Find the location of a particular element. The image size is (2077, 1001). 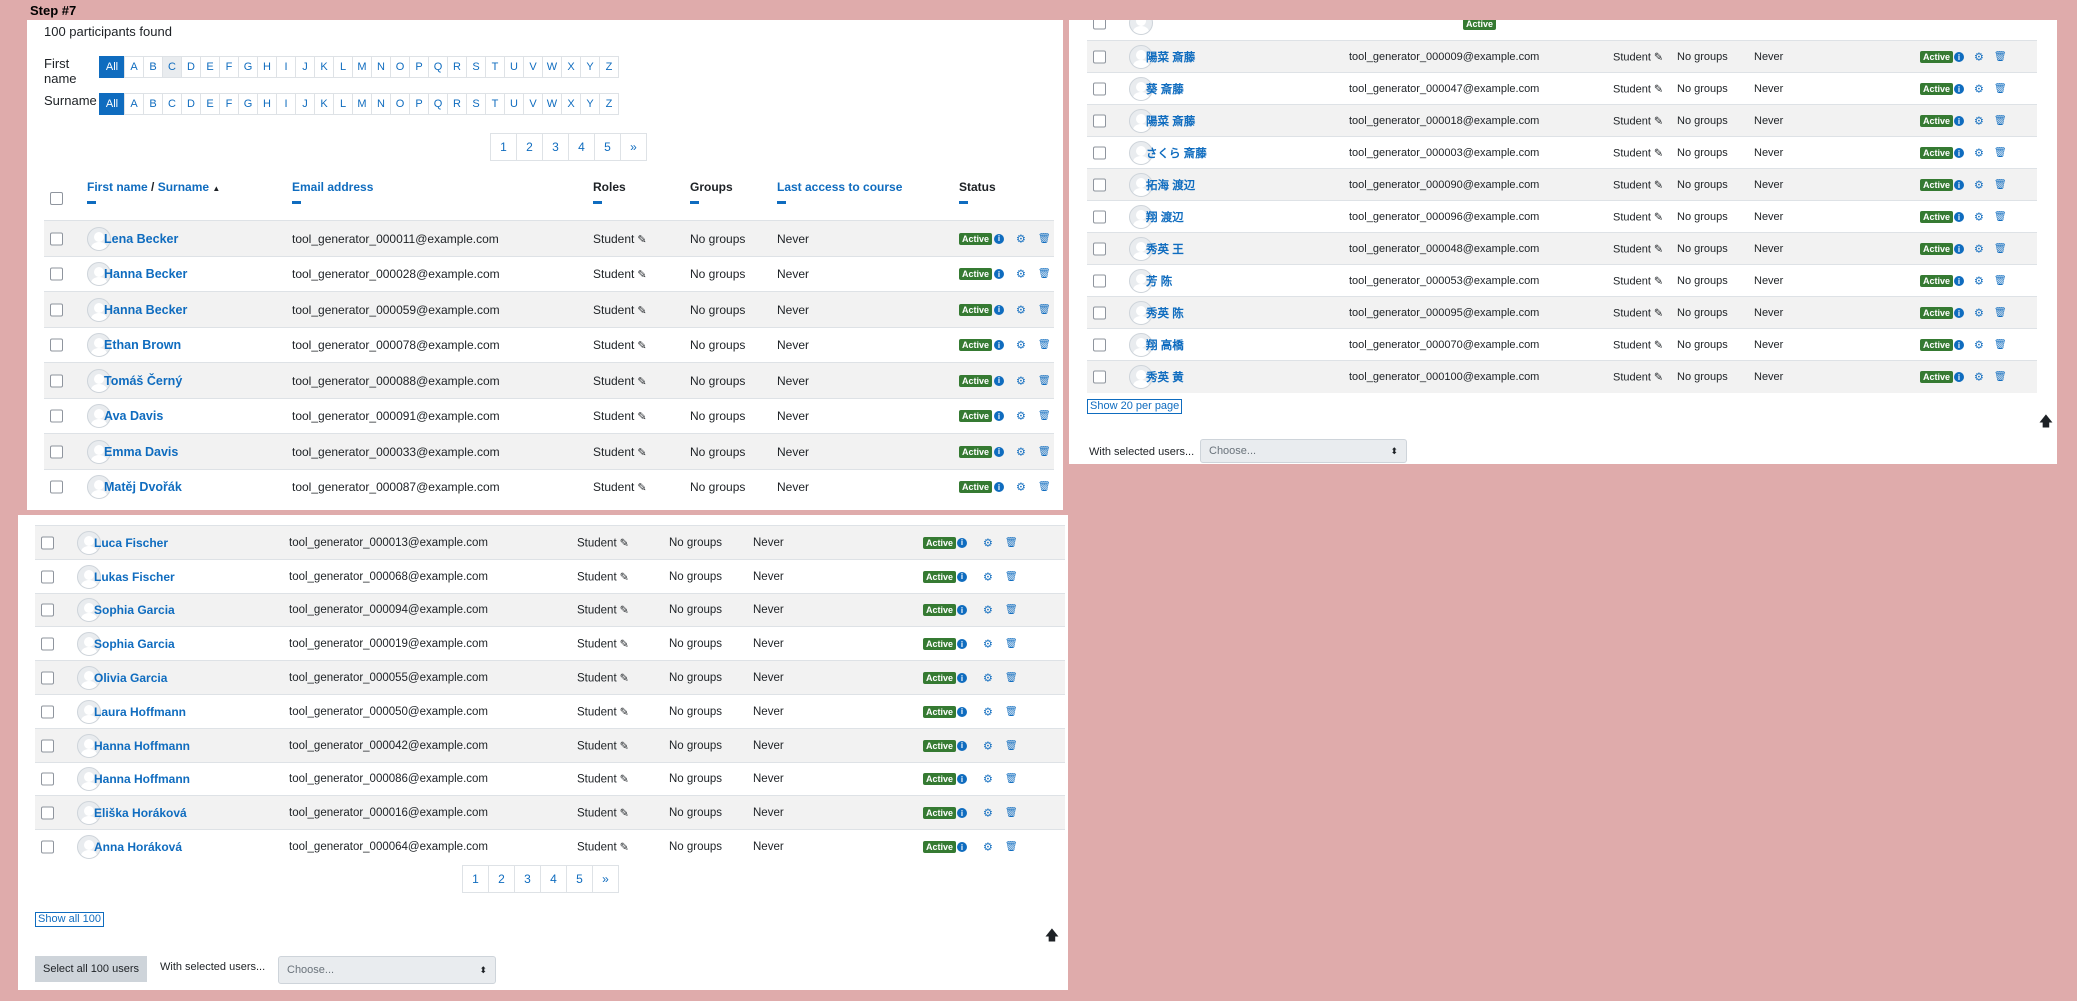

user-name-link: 秀英 王 is located at coordinates (1165, 249).